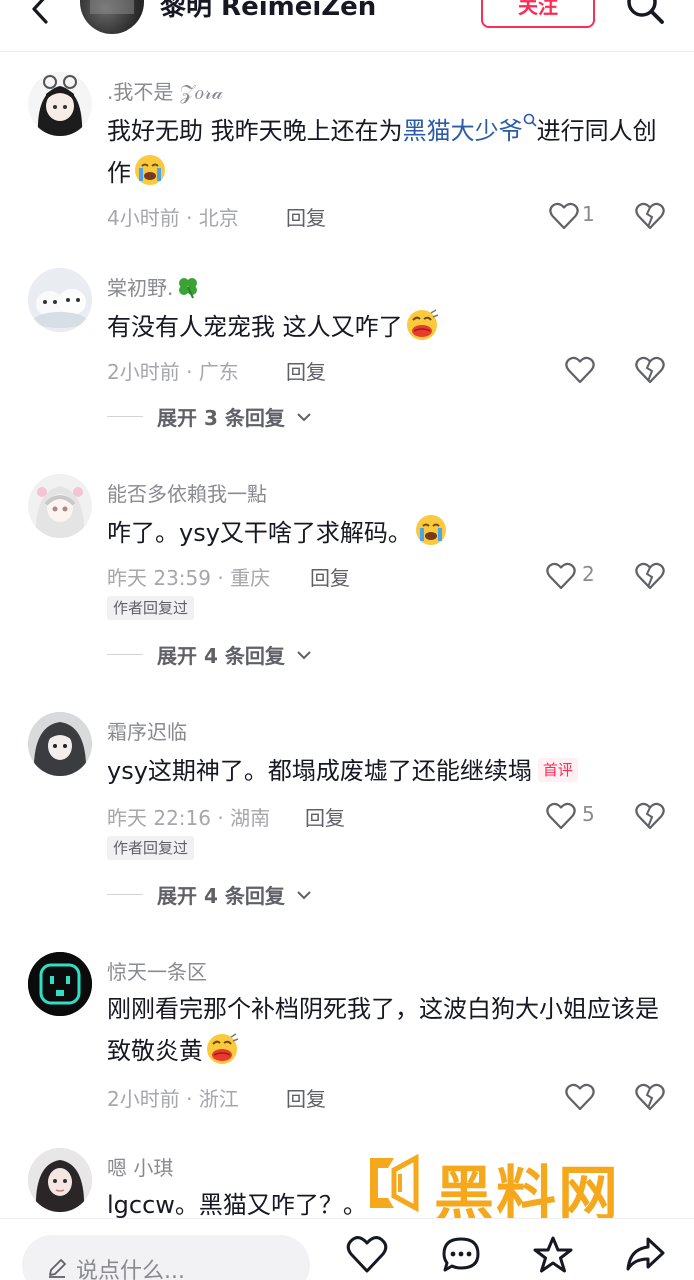 The height and width of the screenshot is (1280, 694). I want to click on comment-text-part: ysy这期神了。都塌成废墟了还能继续塌, so click(319, 771).